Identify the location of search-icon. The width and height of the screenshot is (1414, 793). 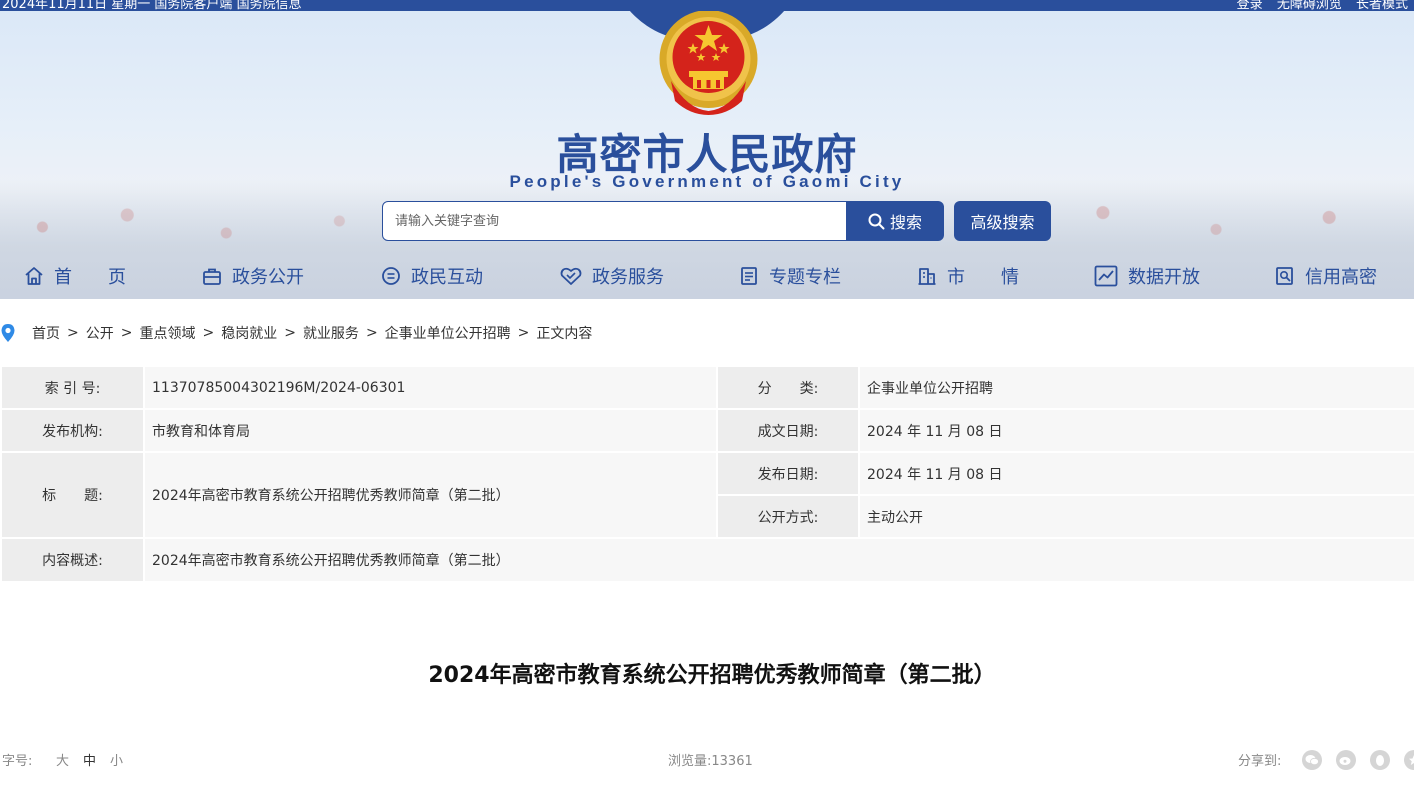
(876, 221).